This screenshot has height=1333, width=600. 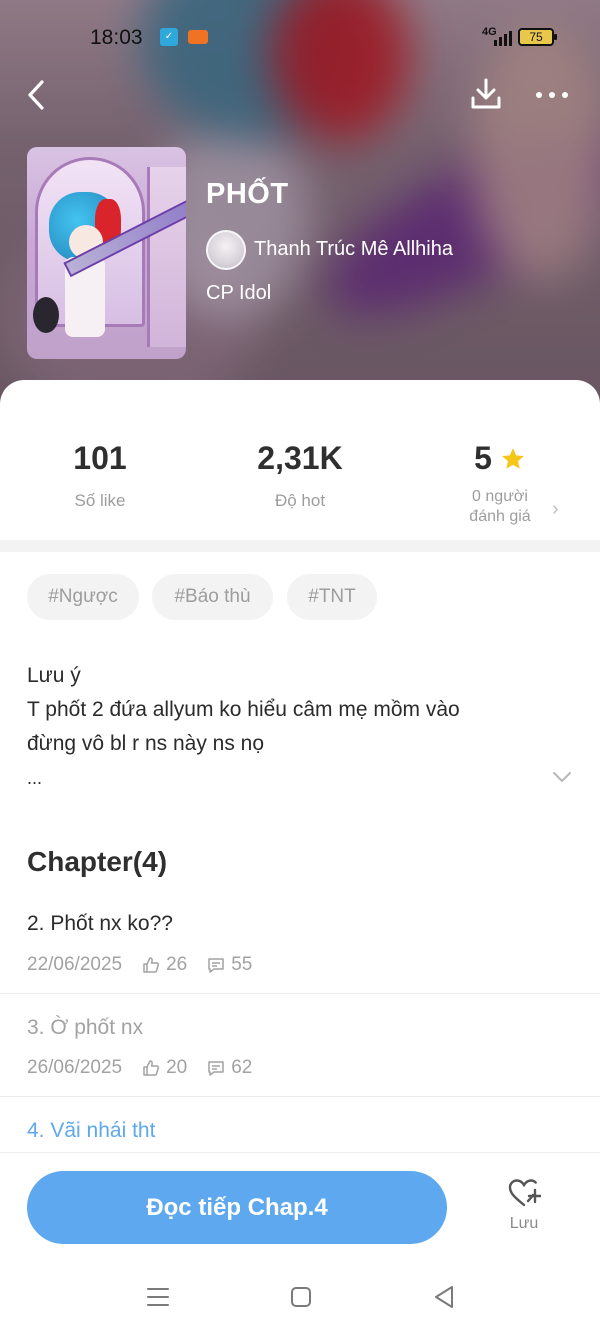 What do you see at coordinates (75, 964) in the screenshot?
I see `chapter-date: 22/06/2025` at bounding box center [75, 964].